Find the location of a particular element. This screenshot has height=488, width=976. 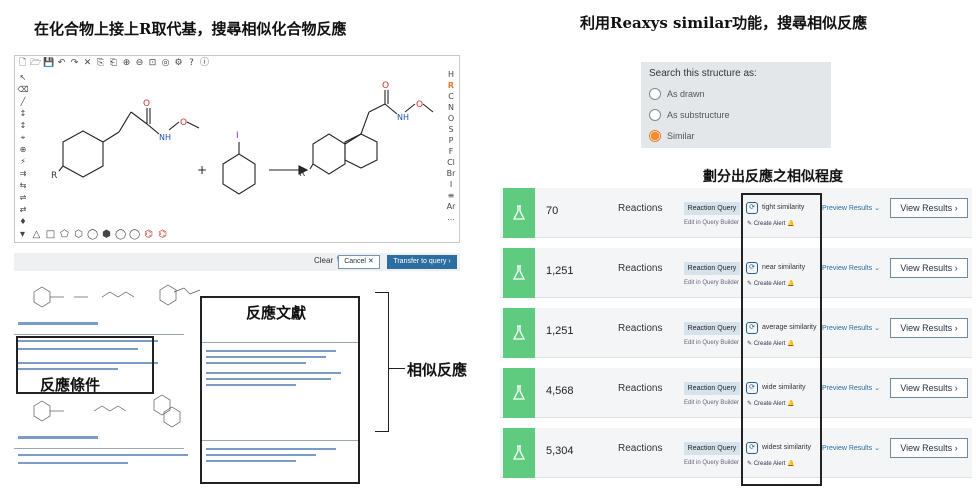

option-as-substructure: As substructure is located at coordinates (689, 115).